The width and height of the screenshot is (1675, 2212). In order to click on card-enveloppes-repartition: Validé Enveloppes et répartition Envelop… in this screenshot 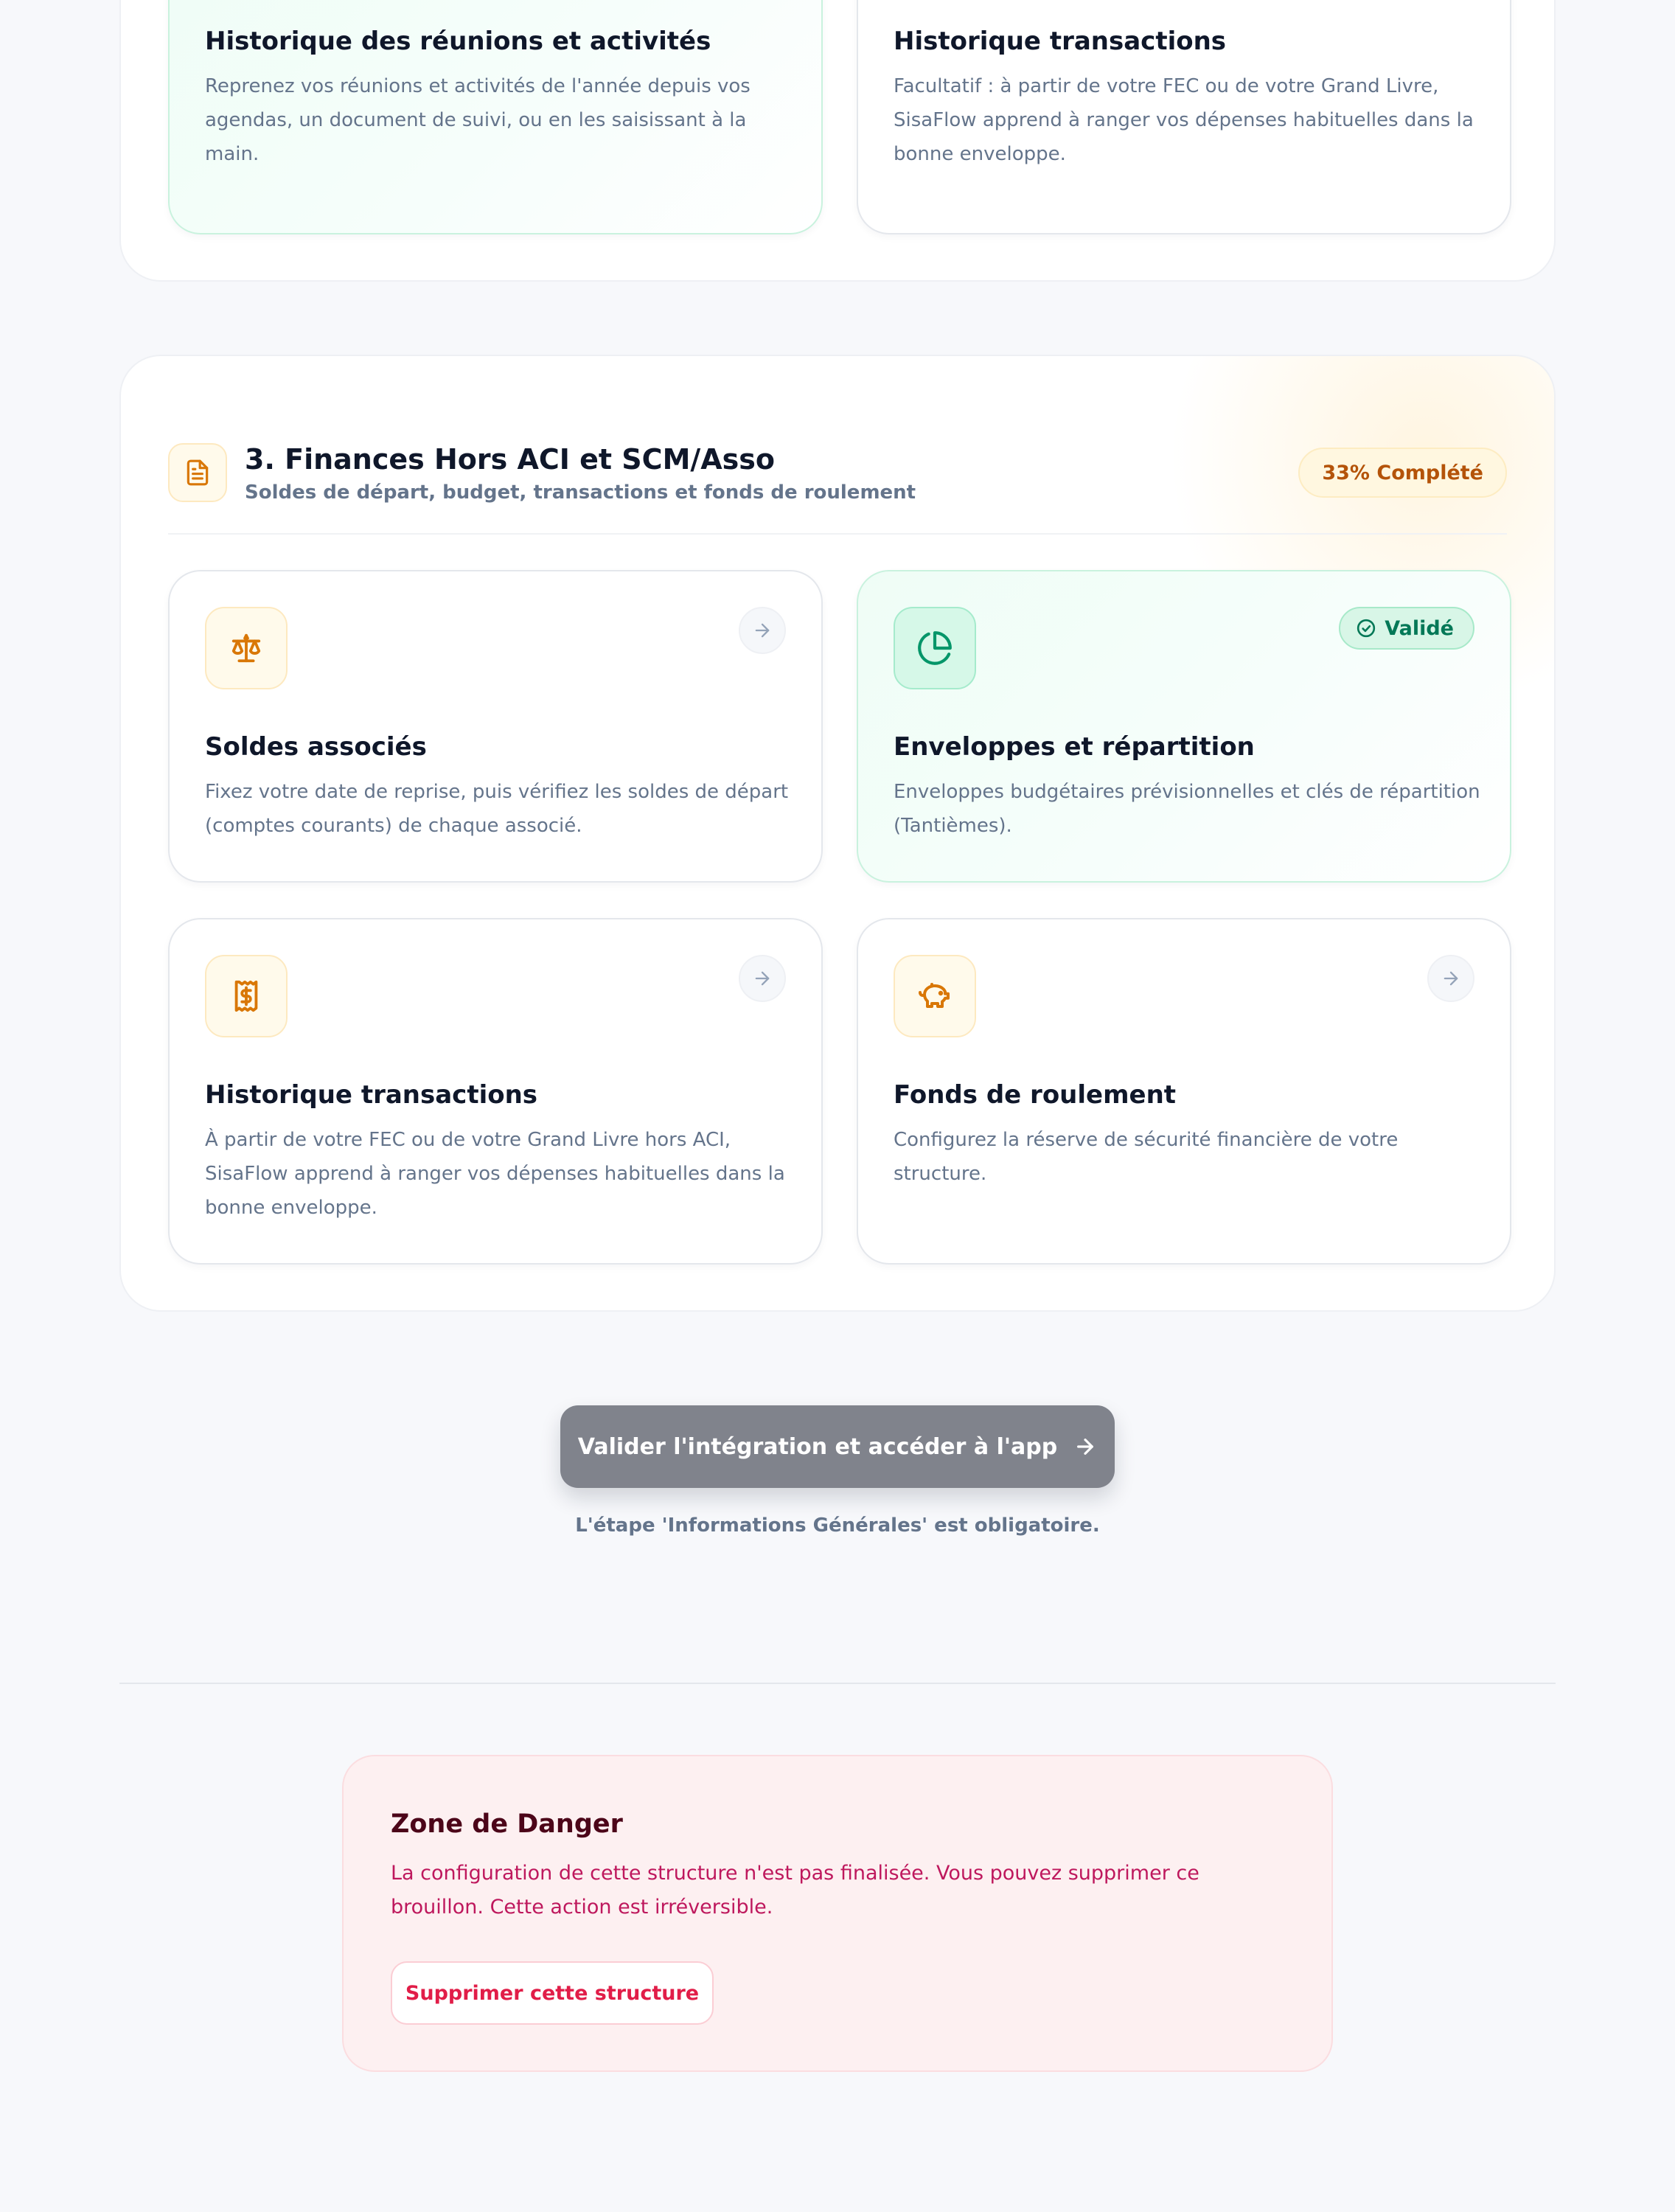, I will do `click(1184, 726)`.